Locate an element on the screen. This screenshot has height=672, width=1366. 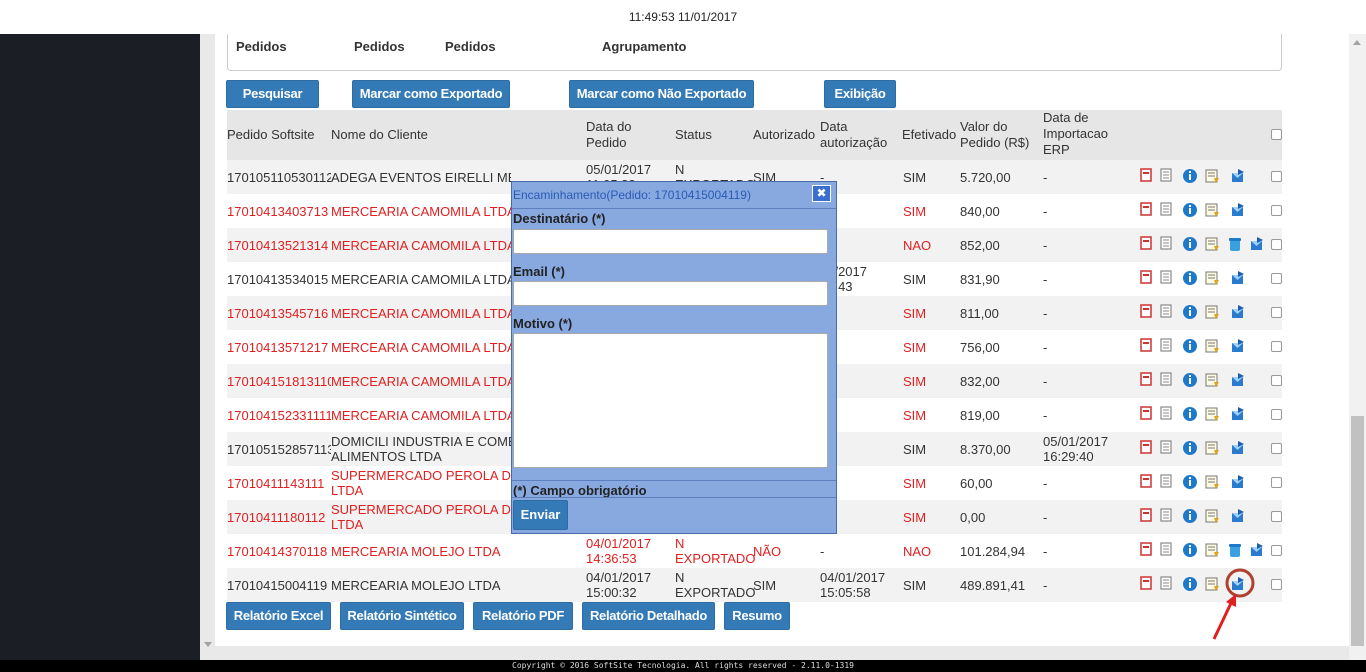
relatorio-detalhado-button: Relatório Detalhado is located at coordinates (648, 616).